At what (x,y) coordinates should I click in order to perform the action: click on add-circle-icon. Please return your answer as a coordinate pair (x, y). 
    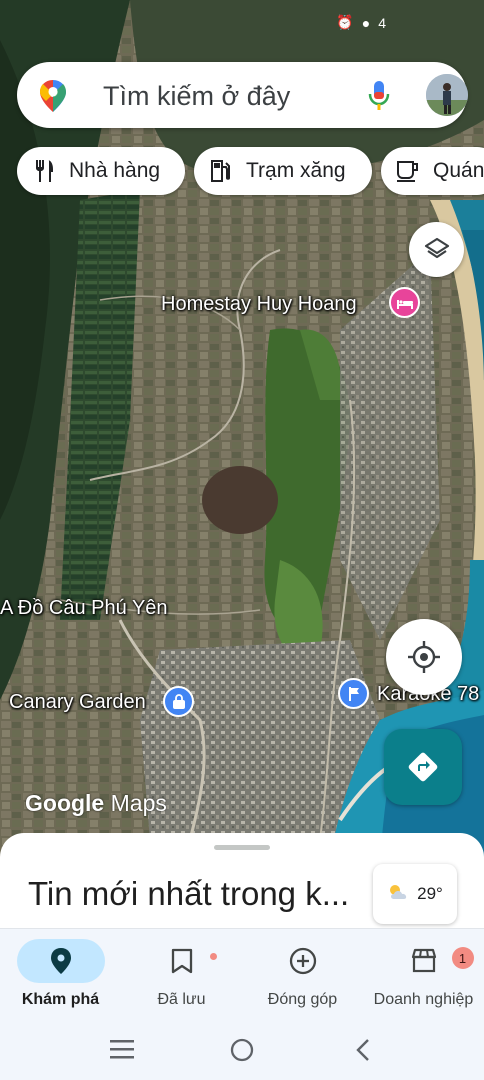
    Looking at the image, I should click on (303, 961).